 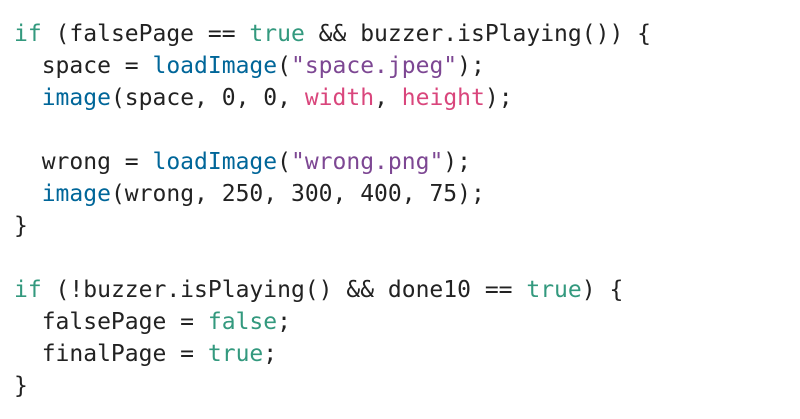 I want to click on code-line: wrong = loadImage("wrong.png");, so click(x=332, y=162).